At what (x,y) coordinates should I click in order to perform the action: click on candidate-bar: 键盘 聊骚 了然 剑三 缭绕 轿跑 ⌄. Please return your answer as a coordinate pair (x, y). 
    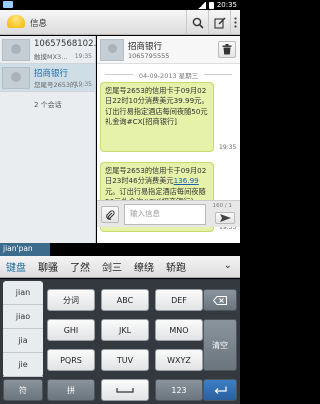
    Looking at the image, I should click on (120, 267).